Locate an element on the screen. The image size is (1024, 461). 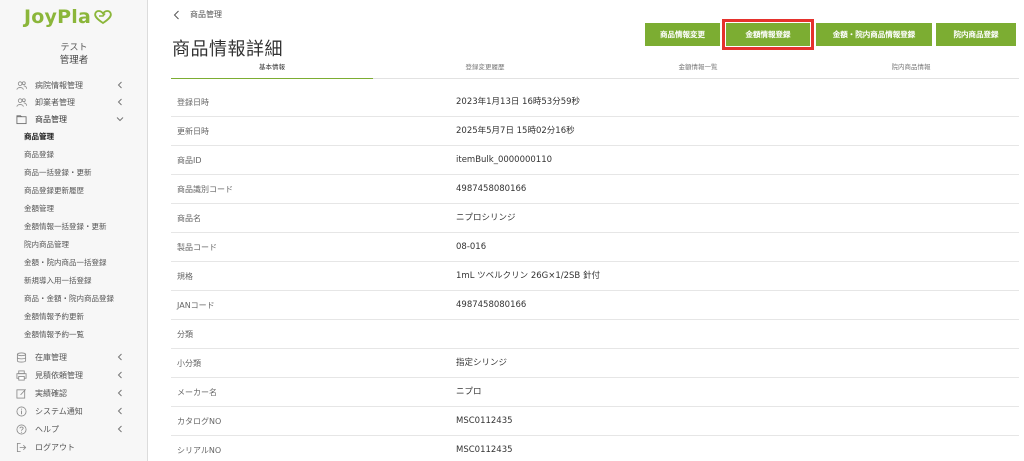
sidebar-subitem-product-register: 商品登録 is located at coordinates (74, 154).